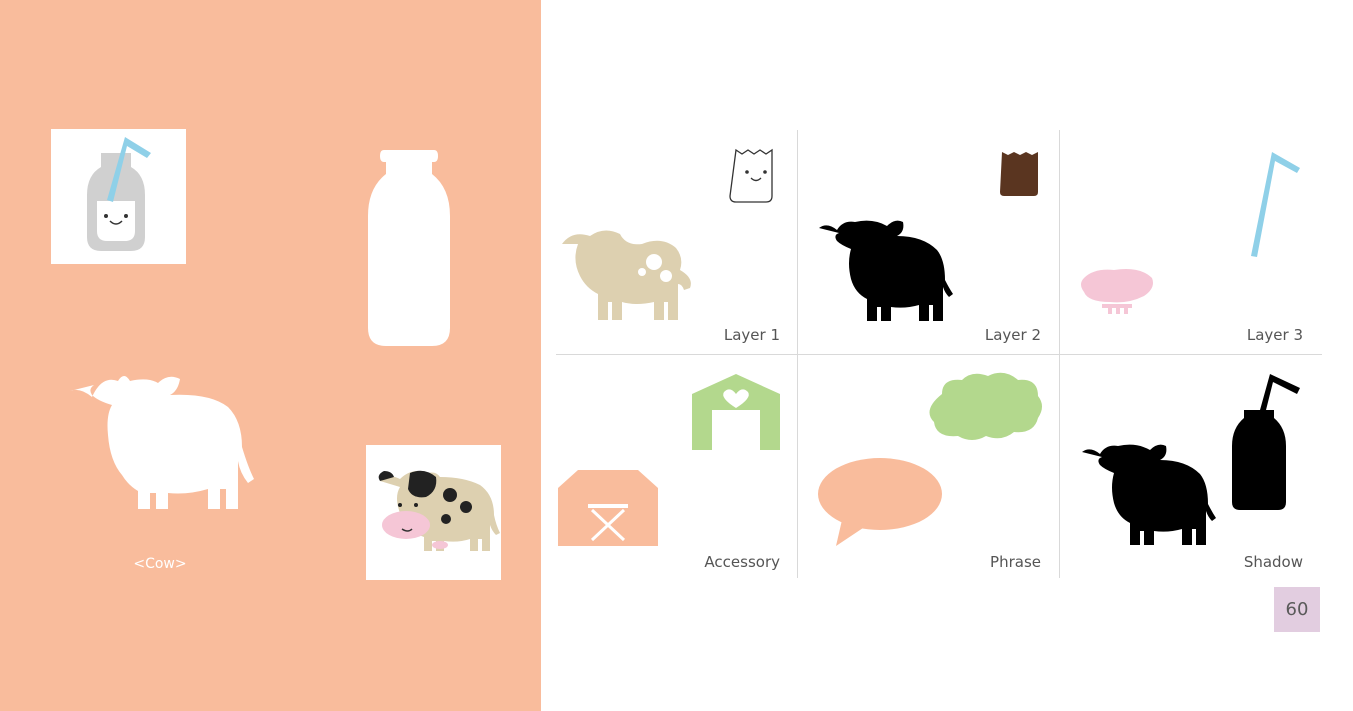 The height and width of the screenshot is (711, 1353). What do you see at coordinates (1275, 204) in the screenshot?
I see `straw-icon` at bounding box center [1275, 204].